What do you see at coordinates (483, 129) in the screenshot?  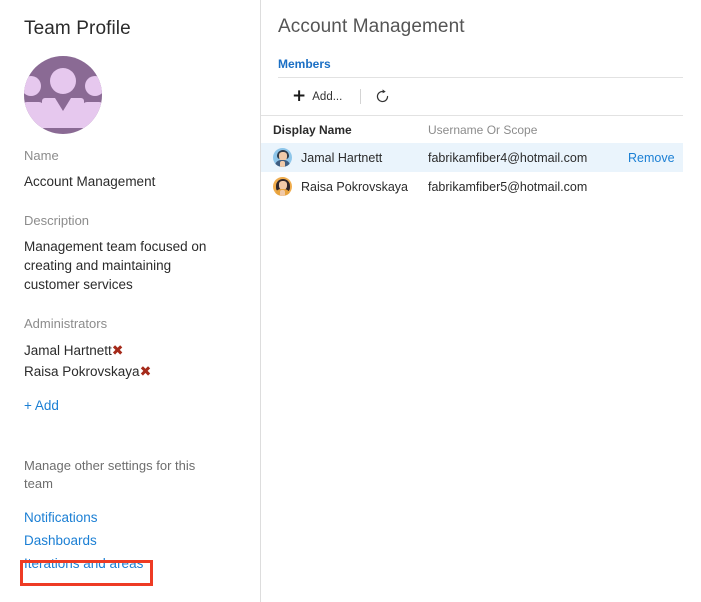 I see `column-header-username-or-scope: Username Or Scope` at bounding box center [483, 129].